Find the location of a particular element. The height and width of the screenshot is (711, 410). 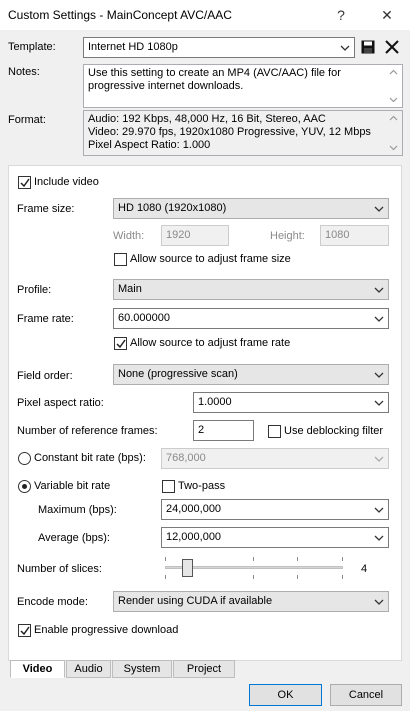

cbr-label: Constant bit rate (bps): is located at coordinates (90, 458).